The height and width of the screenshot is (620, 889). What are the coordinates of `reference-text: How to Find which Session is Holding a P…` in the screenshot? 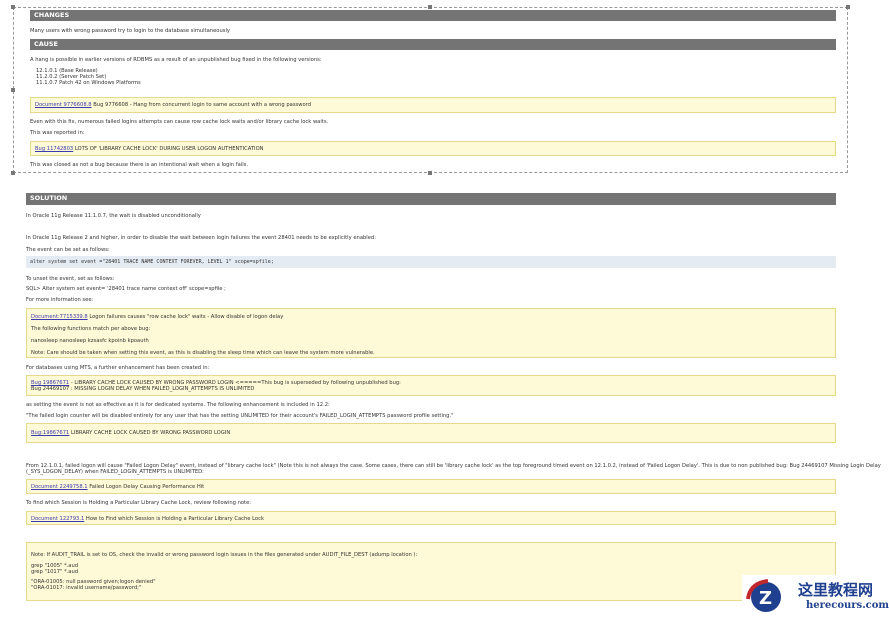 It's located at (174, 519).